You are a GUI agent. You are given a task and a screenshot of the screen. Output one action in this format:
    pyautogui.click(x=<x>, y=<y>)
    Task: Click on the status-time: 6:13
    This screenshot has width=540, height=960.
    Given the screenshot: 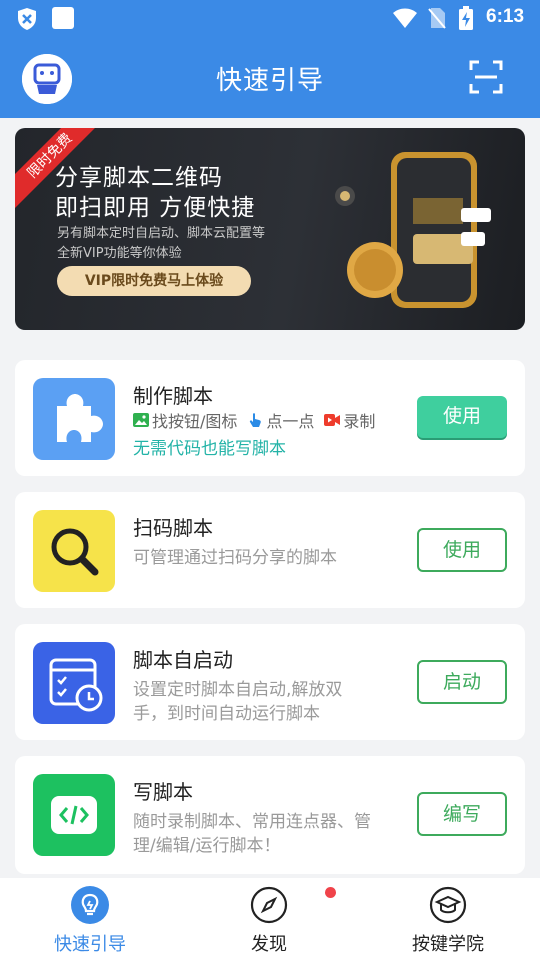 What is the action you would take?
    pyautogui.click(x=505, y=16)
    